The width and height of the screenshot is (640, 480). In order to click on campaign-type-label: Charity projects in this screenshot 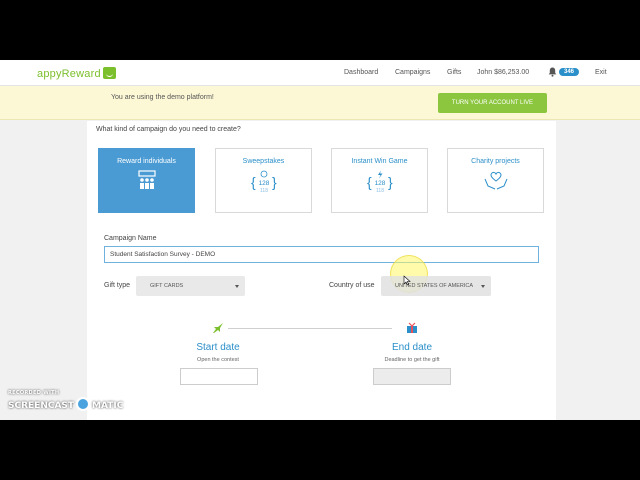, I will do `click(495, 161)`.